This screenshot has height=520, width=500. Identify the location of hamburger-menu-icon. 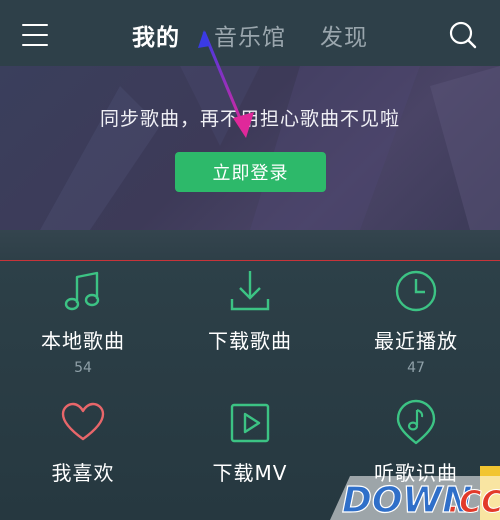
(35, 35).